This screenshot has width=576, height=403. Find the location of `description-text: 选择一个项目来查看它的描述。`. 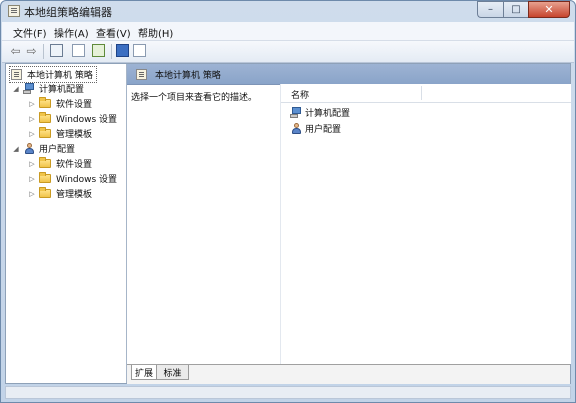

description-text: 选择一个项目来查看它的描述。 is located at coordinates (194, 98).